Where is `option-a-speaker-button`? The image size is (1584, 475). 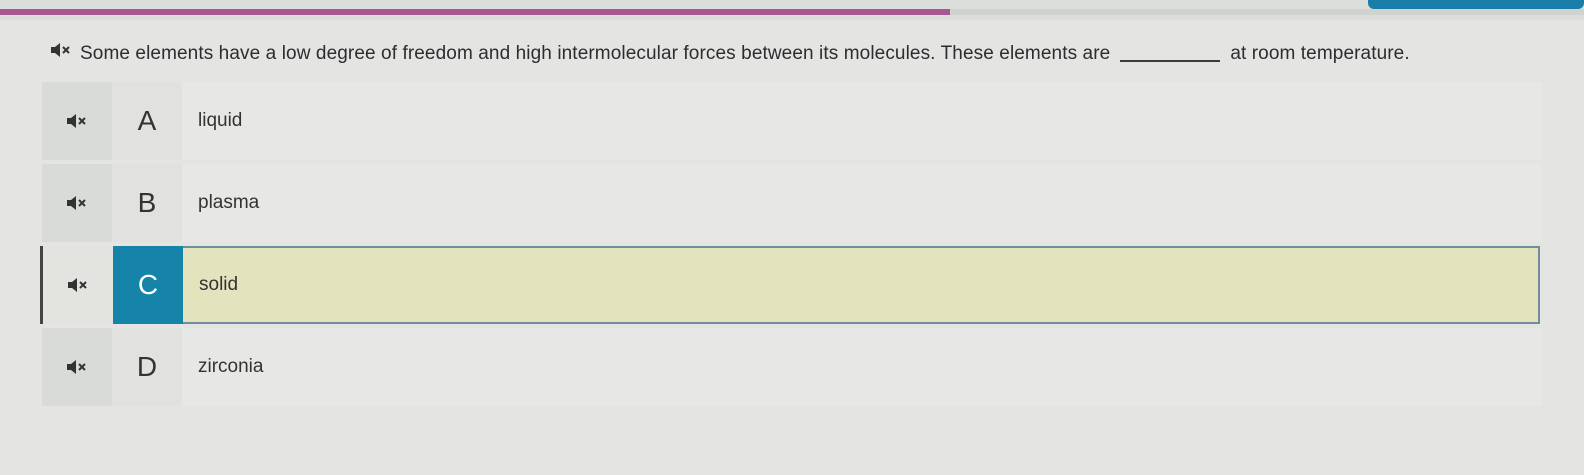
option-a-speaker-button is located at coordinates (77, 121).